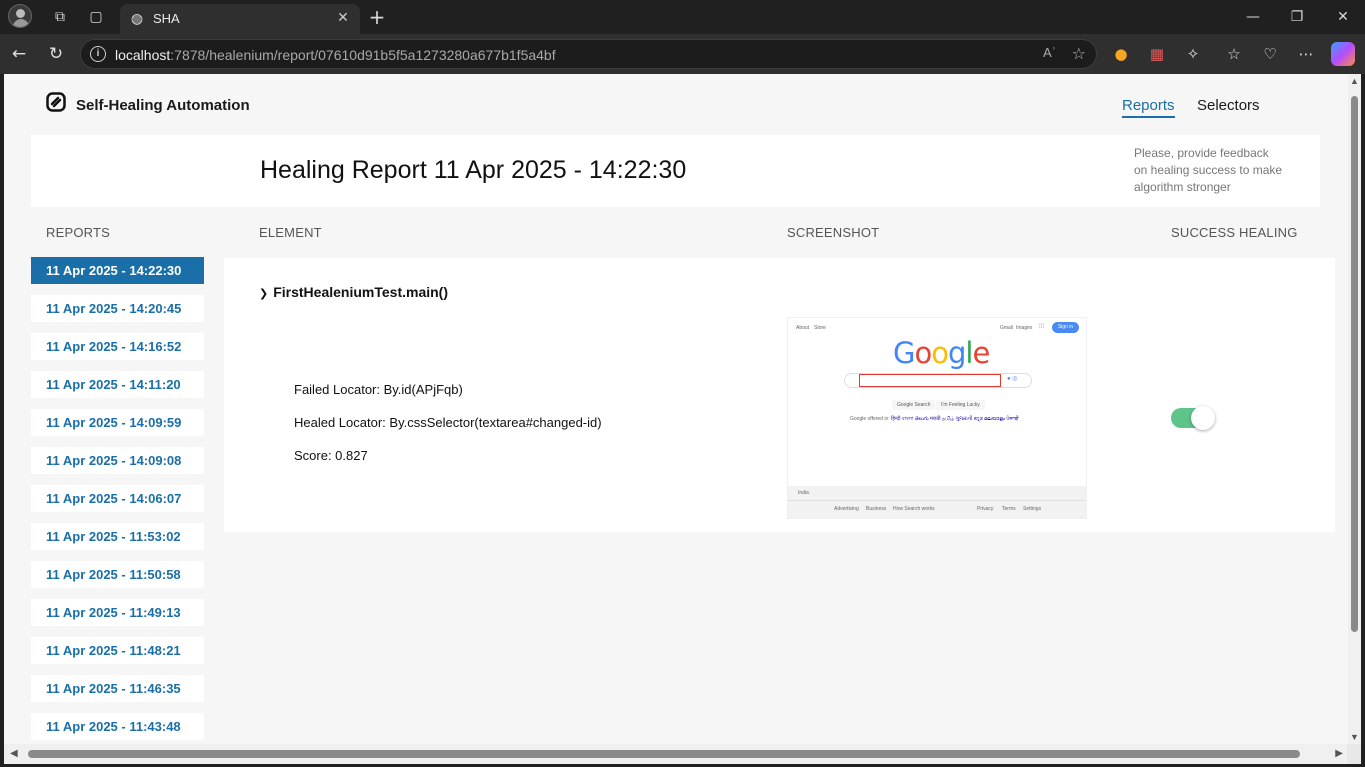  What do you see at coordinates (343, 18) in the screenshot?
I see `tab-close-icon: ✕` at bounding box center [343, 18].